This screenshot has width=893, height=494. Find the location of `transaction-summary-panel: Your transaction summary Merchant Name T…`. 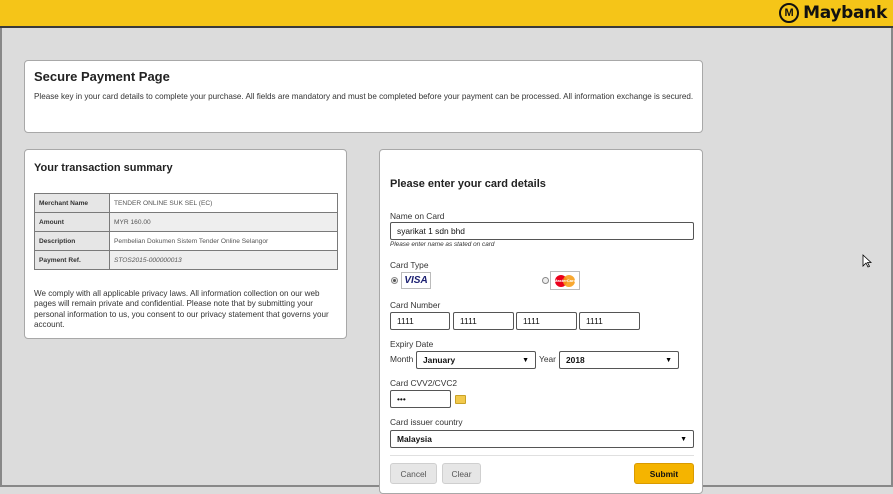

transaction-summary-panel: Your transaction summary Merchant Name T… is located at coordinates (185, 244).